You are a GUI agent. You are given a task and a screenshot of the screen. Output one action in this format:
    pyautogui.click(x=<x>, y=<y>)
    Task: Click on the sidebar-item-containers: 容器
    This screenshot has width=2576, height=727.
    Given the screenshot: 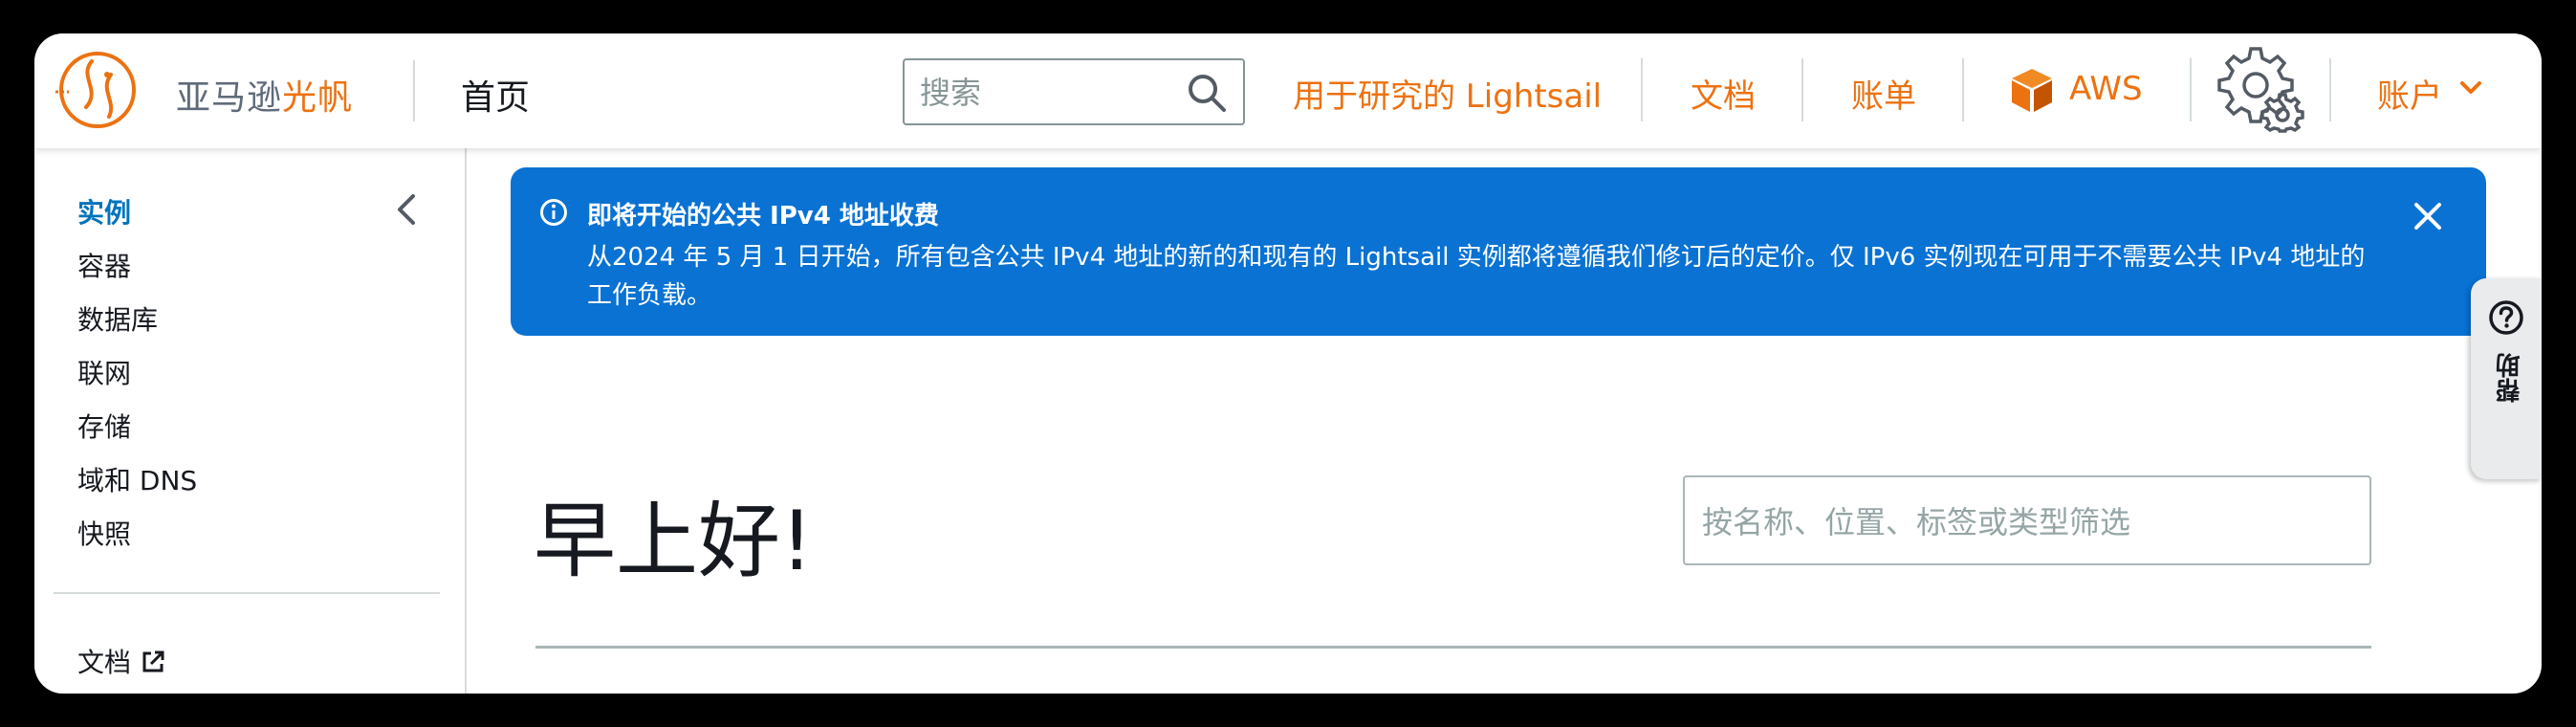 What is the action you would take?
    pyautogui.click(x=104, y=265)
    